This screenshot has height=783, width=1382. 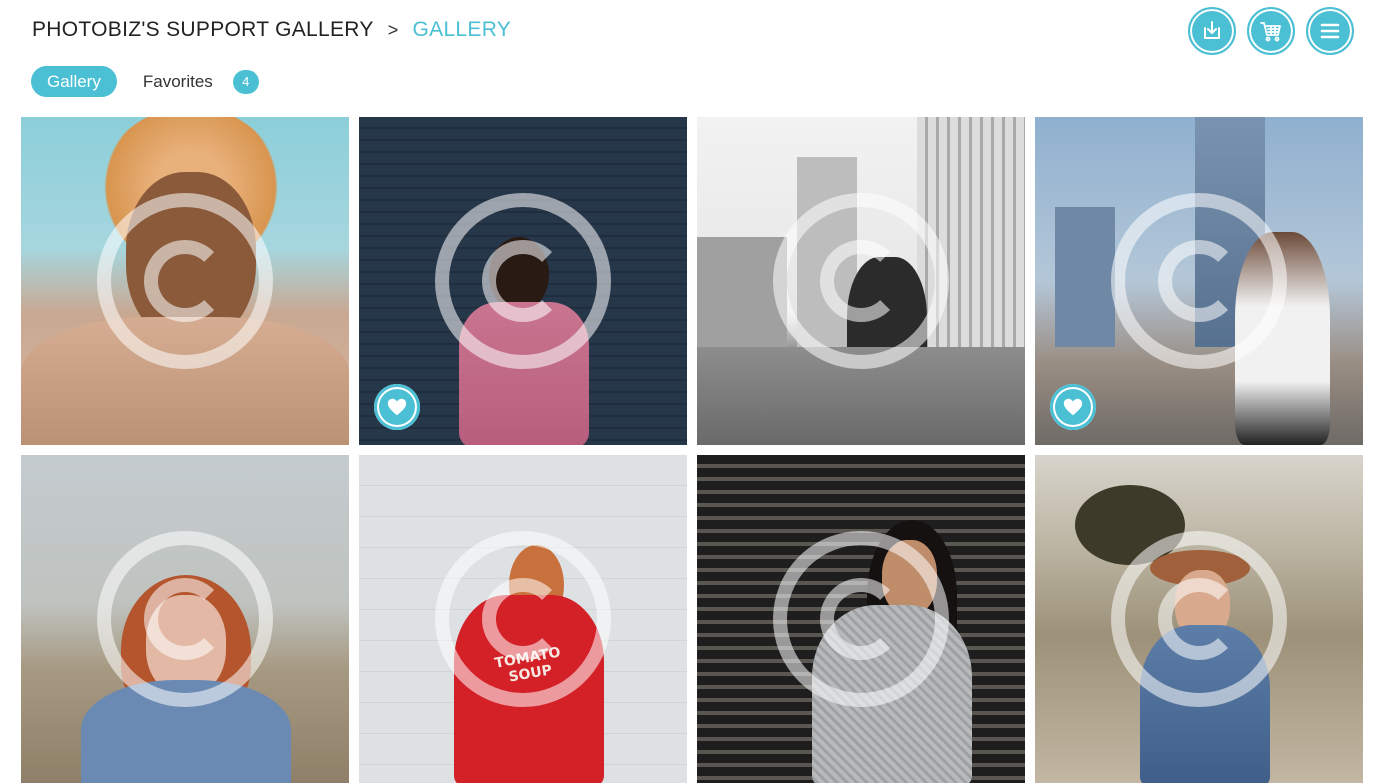 What do you see at coordinates (1085, 277) in the screenshot?
I see `photo-building` at bounding box center [1085, 277].